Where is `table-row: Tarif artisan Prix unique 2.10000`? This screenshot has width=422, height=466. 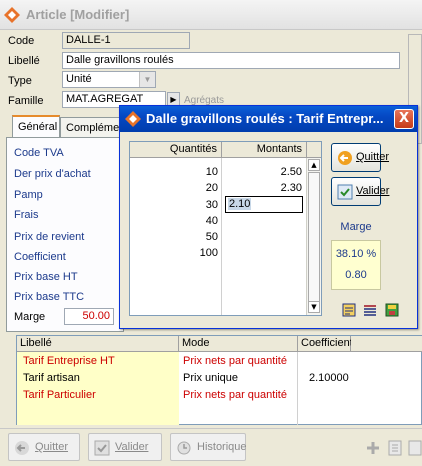 table-row: Tarif artisan Prix unique 2.10000 is located at coordinates (219, 378).